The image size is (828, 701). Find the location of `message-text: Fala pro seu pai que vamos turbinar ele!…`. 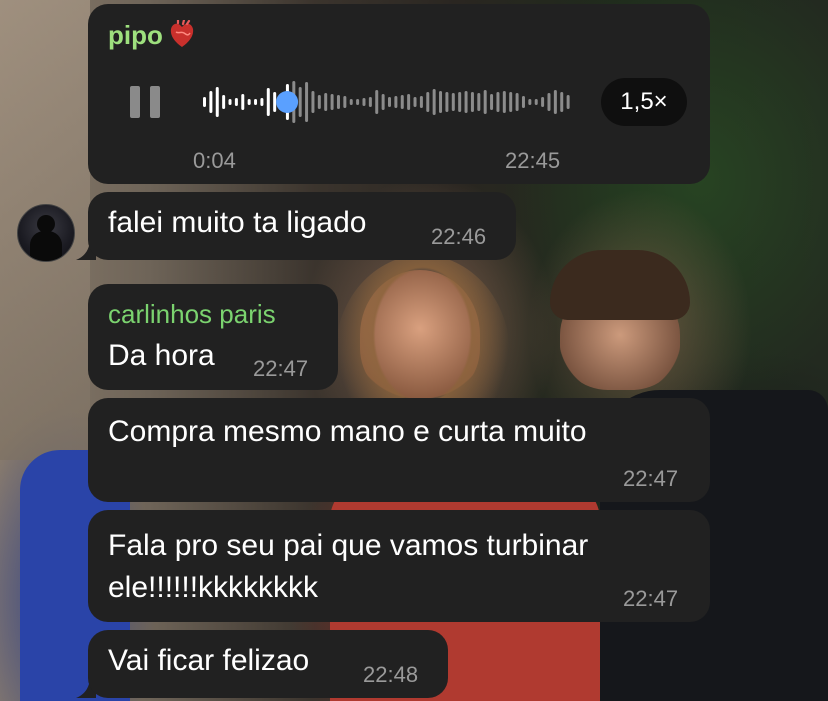

message-text: Fala pro seu pai que vamos turbinar ele!… is located at coordinates (348, 566).